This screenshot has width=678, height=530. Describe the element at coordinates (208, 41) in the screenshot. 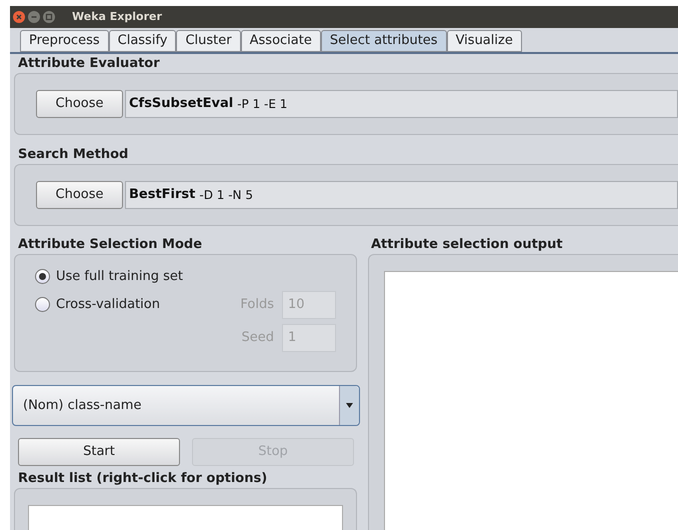

I see `tab: Cluster` at that location.